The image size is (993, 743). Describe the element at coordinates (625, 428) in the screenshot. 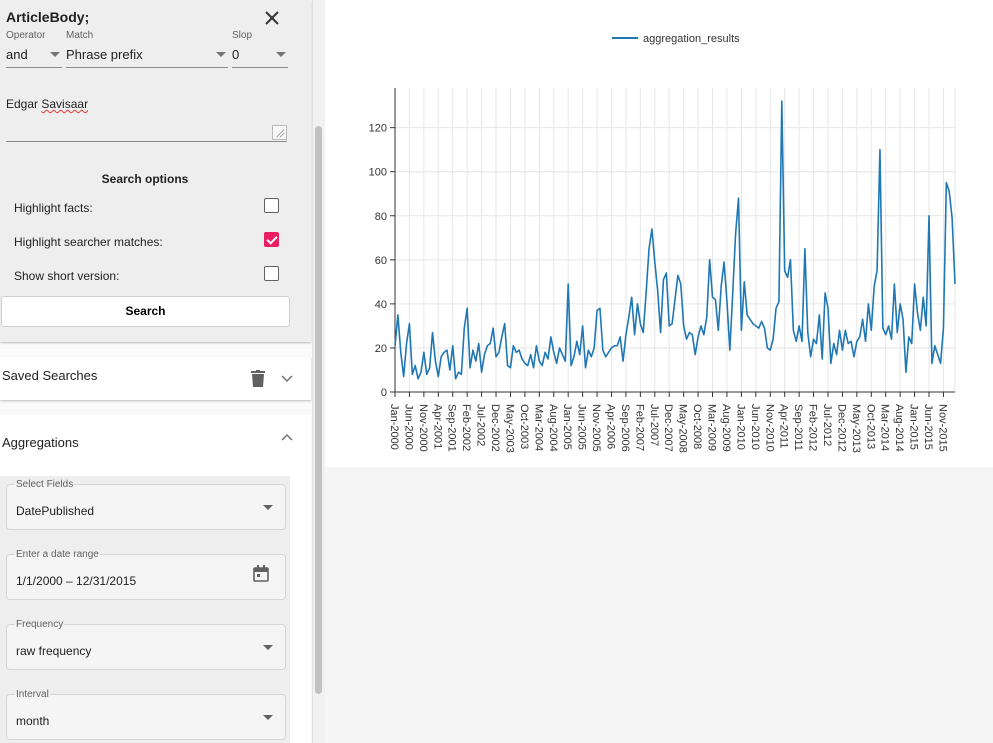

I see `x-tick-label: Sep-2006` at that location.